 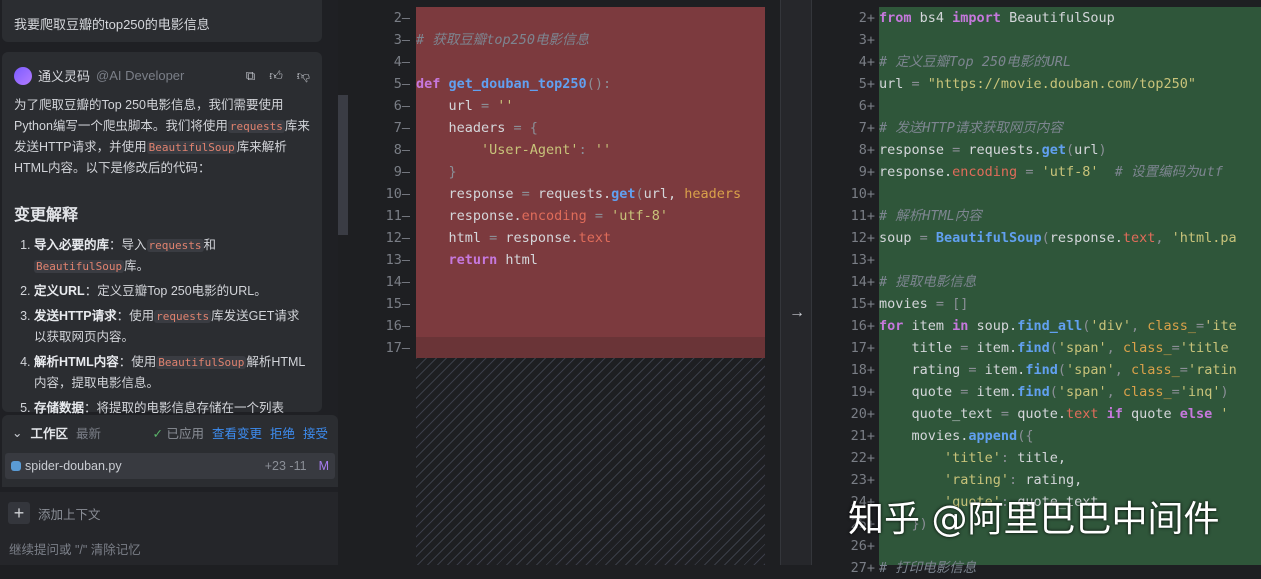 What do you see at coordinates (866, 18) in the screenshot?
I see `line-number: 2+` at bounding box center [866, 18].